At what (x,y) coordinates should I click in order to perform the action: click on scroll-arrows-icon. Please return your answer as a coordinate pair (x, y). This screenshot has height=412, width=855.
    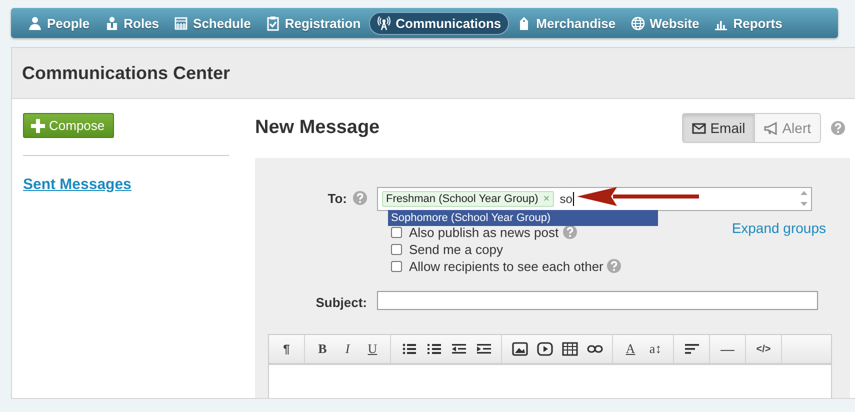
    Looking at the image, I should click on (804, 198).